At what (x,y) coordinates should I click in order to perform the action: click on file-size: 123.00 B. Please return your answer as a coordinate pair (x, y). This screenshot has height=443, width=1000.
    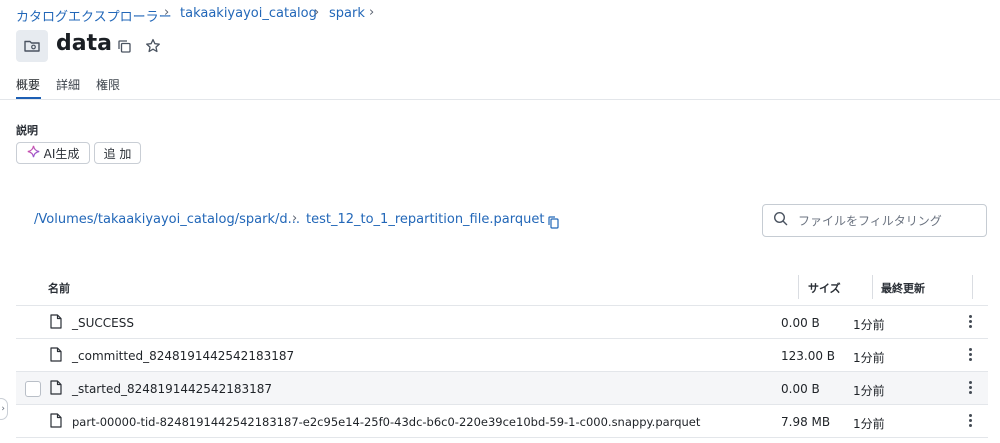
    Looking at the image, I should click on (808, 356).